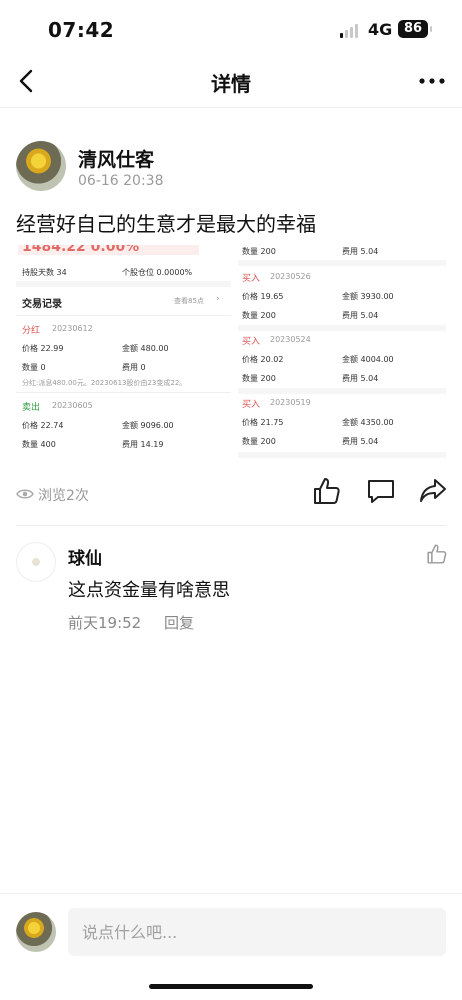 The image size is (462, 1000). I want to click on home-indicator, so click(231, 986).